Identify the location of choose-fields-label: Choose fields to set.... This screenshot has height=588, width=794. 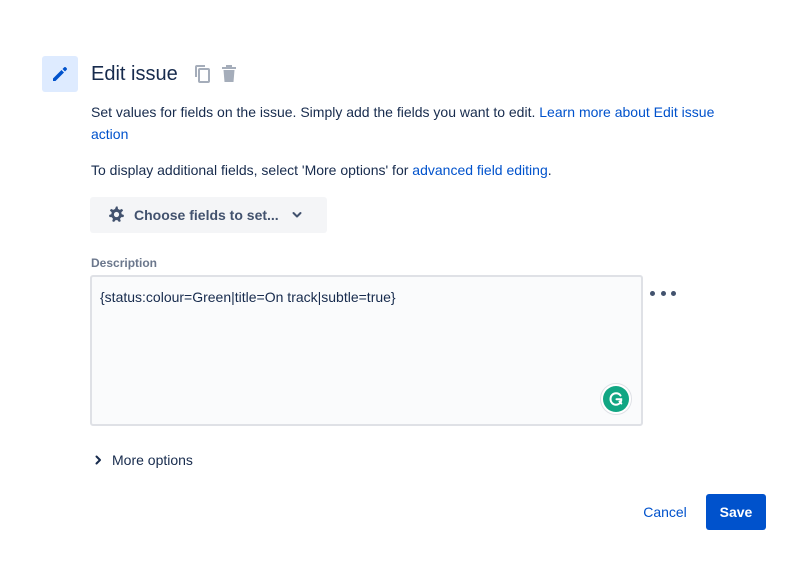
(206, 215).